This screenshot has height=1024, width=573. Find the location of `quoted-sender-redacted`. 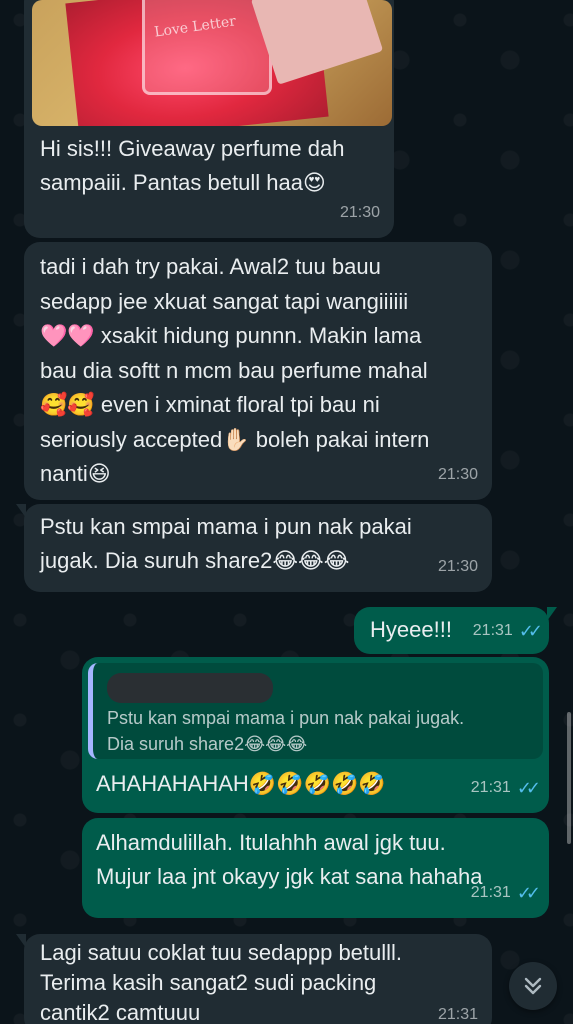

quoted-sender-redacted is located at coordinates (190, 688).